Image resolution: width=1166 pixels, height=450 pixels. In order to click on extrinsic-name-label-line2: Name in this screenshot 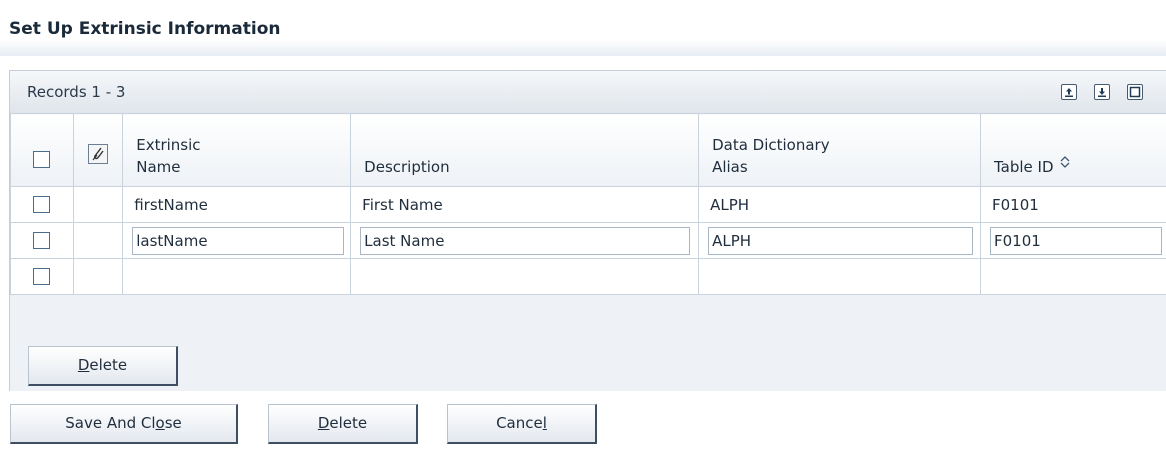, I will do `click(158, 167)`.